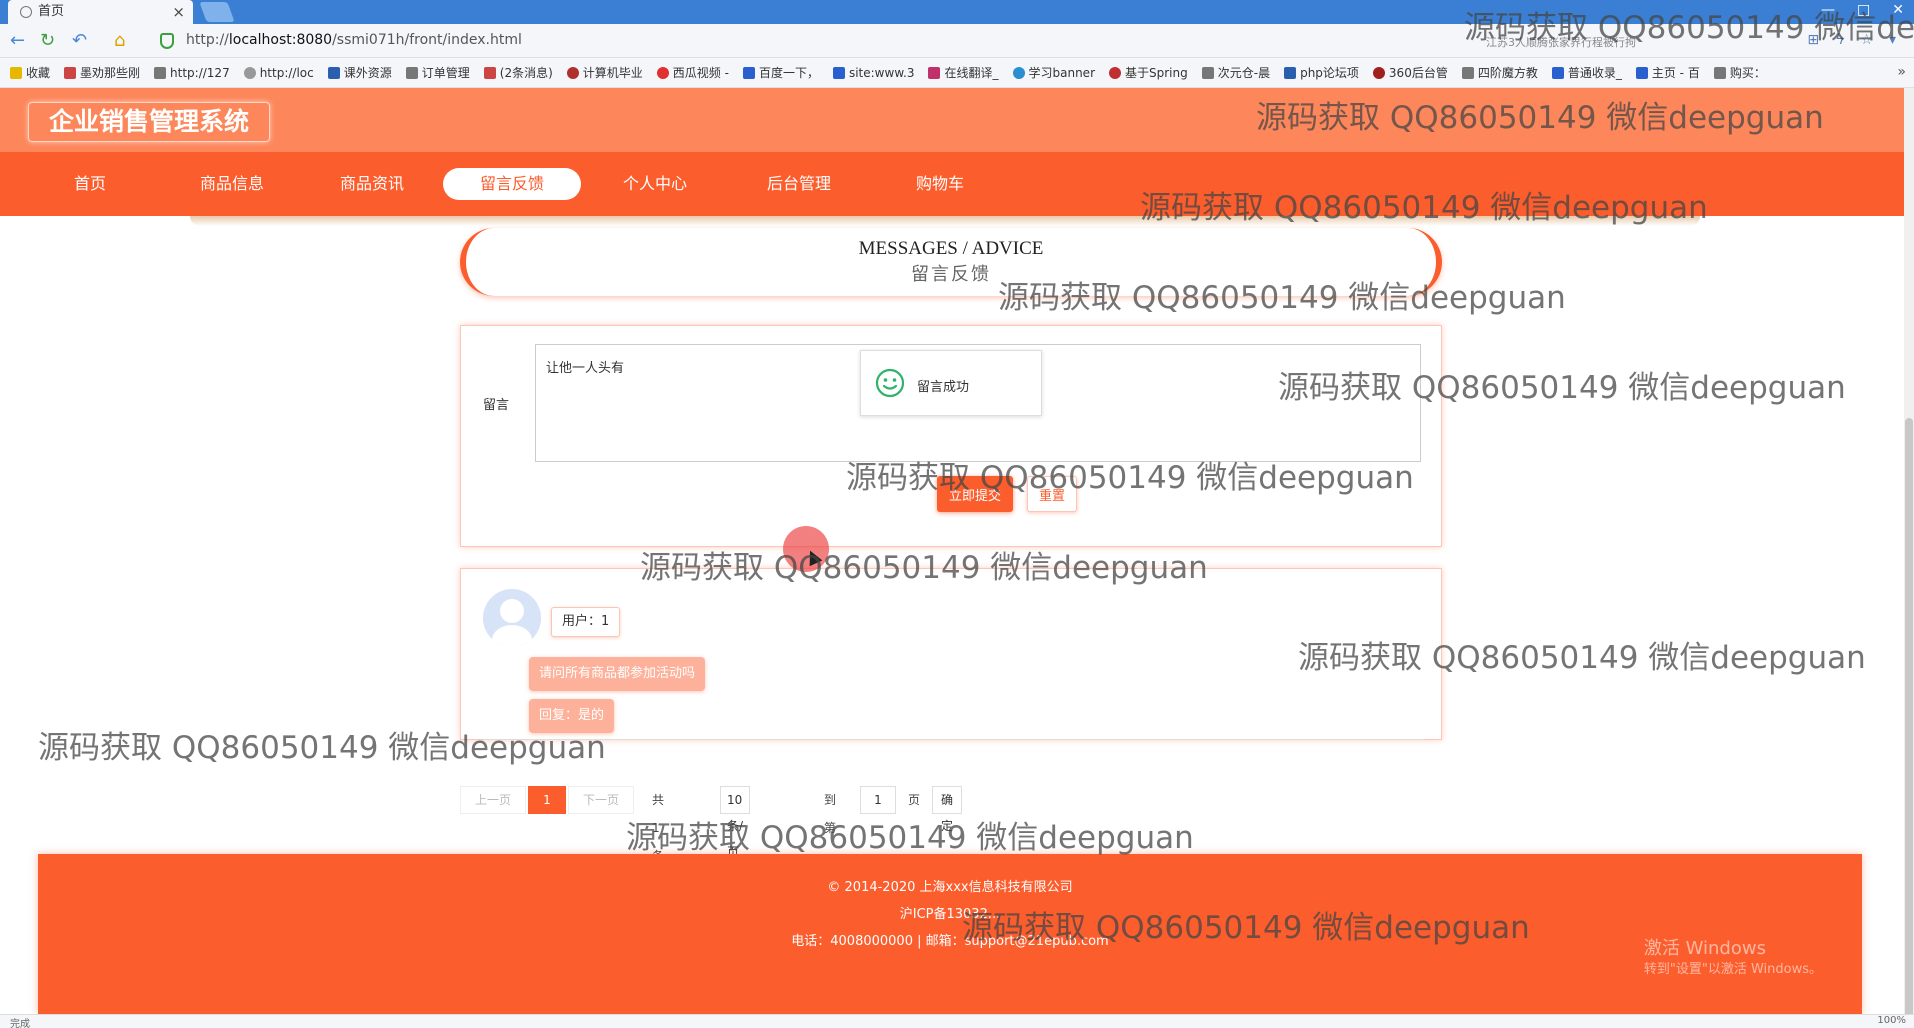 This screenshot has height=1028, width=1914. What do you see at coordinates (914, 800) in the screenshot?
I see `page-unit: 页` at bounding box center [914, 800].